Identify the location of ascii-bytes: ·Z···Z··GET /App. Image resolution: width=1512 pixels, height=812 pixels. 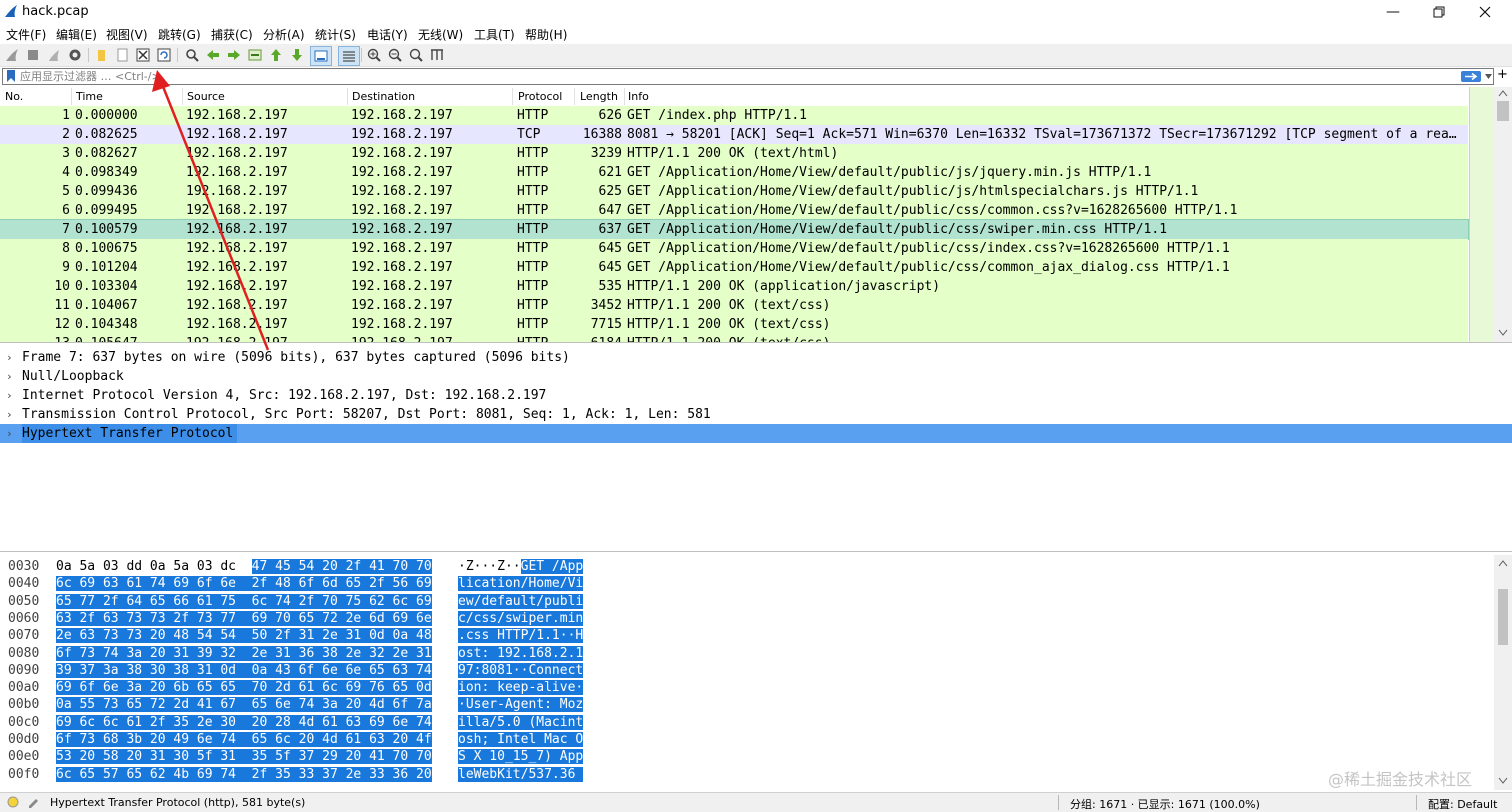
(521, 566).